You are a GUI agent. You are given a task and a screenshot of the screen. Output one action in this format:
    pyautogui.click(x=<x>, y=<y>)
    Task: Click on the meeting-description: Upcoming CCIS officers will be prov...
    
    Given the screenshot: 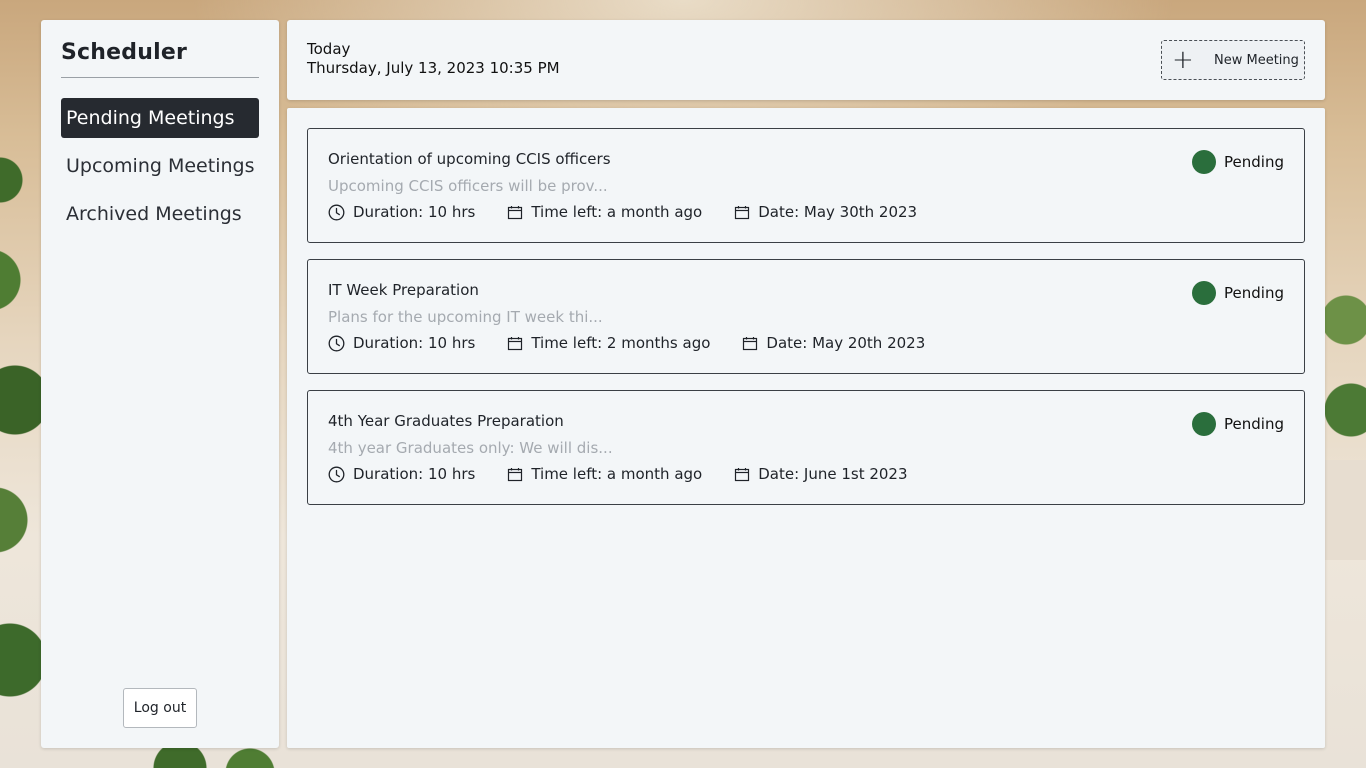 What is the action you would take?
    pyautogui.click(x=468, y=186)
    